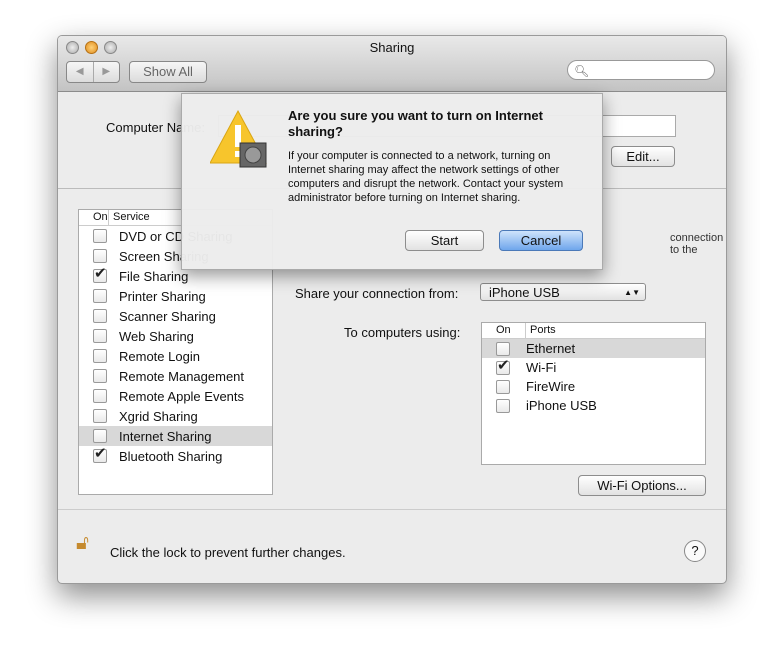  I want to click on list-item: Internet Sharing, so click(175, 436).